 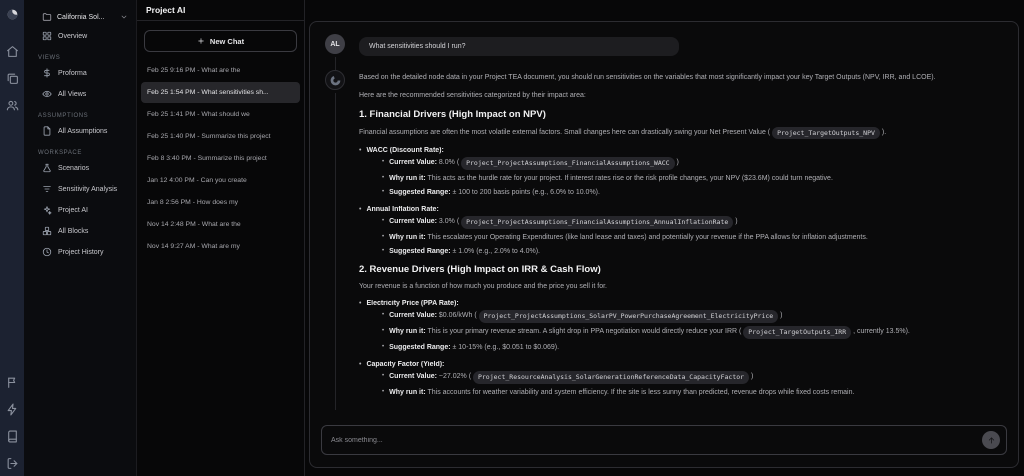 I want to click on chat-history-item: Nov 14 2:48 PM - What are the, so click(x=220, y=224).